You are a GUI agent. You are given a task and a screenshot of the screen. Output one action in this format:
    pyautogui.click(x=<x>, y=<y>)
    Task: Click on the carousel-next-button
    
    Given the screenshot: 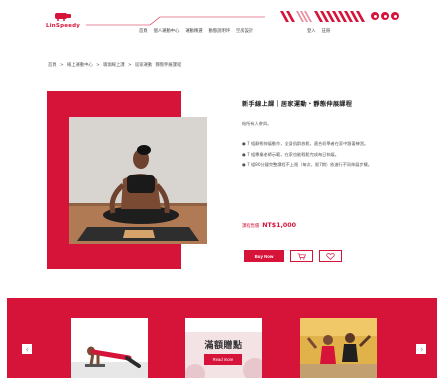 What is the action you would take?
    pyautogui.click(x=421, y=349)
    